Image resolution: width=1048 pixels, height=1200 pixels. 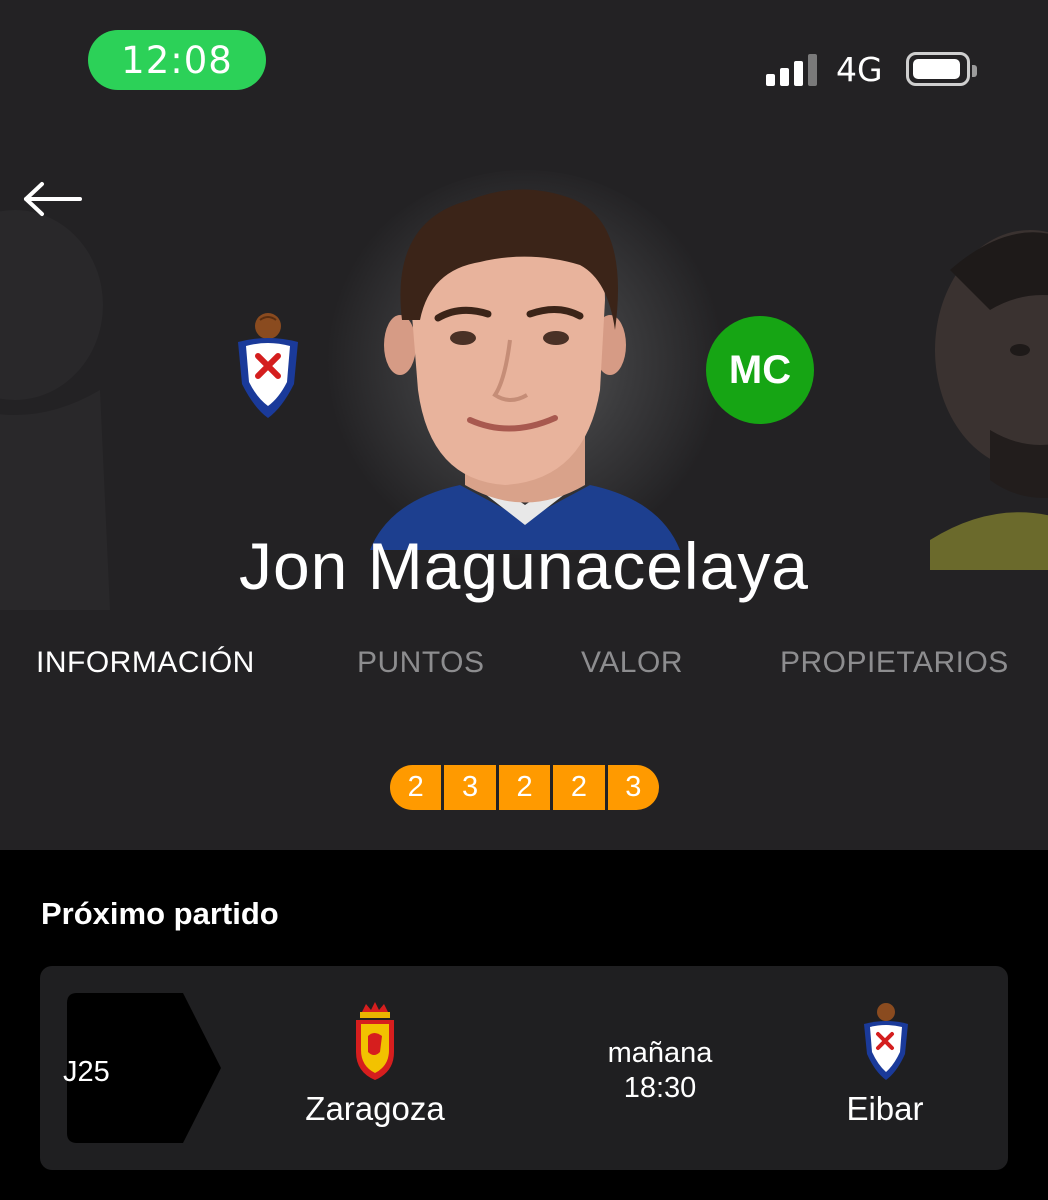 I want to click on tab-bar: INFORMACIÓN PUNTOS VALOR PROPIETARIOS, so click(x=524, y=668).